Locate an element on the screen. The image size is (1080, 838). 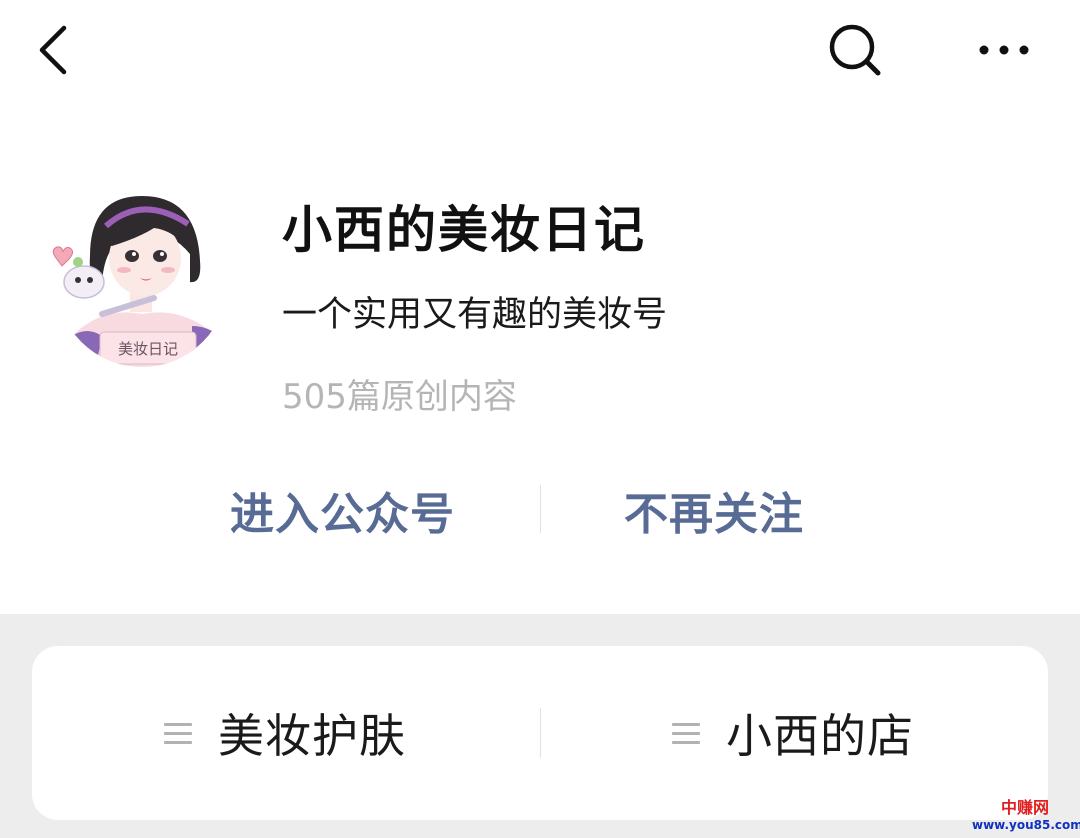
menu-item-label: 美妆护肤 is located at coordinates (312, 736).